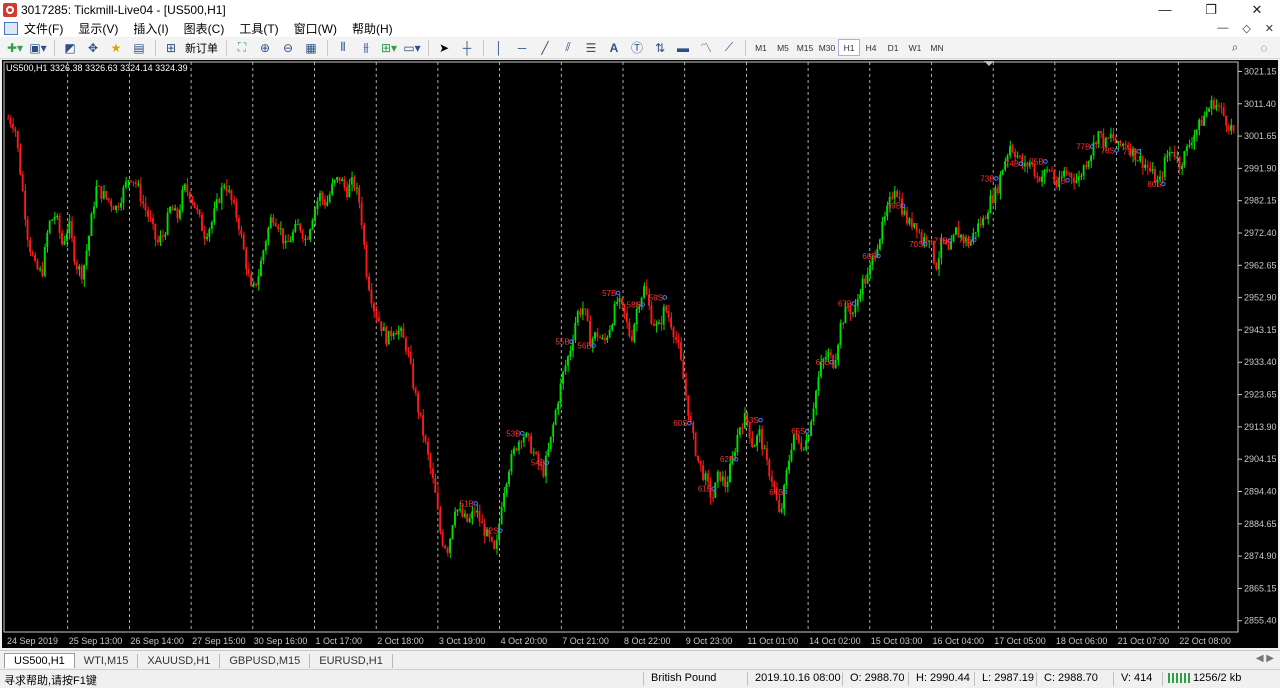 The width and height of the screenshot is (1280, 688). Describe the element at coordinates (683, 48) in the screenshot. I see `rectangle-icon: ▬` at that location.